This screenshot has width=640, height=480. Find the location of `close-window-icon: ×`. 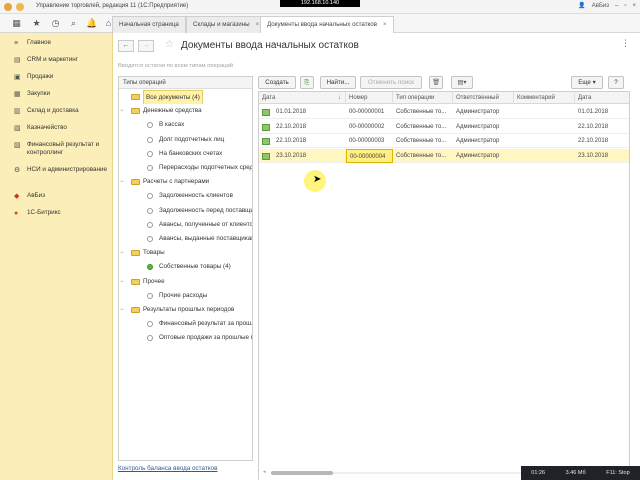

close-window-icon: × is located at coordinates (634, 6).